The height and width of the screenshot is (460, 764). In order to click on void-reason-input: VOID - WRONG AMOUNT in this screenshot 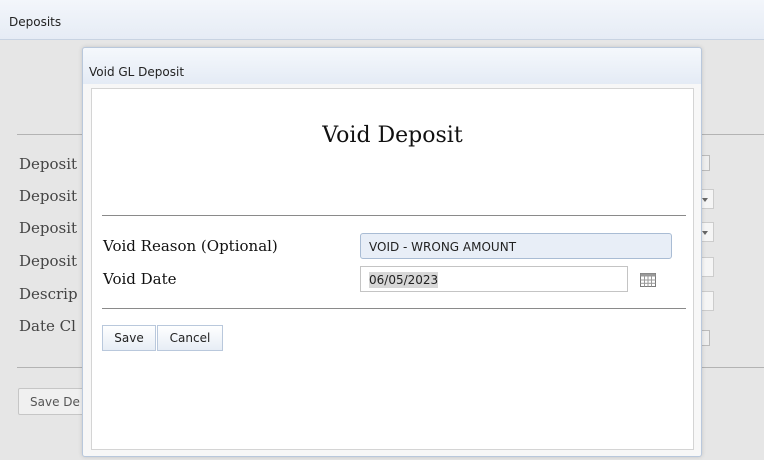, I will do `click(516, 246)`.